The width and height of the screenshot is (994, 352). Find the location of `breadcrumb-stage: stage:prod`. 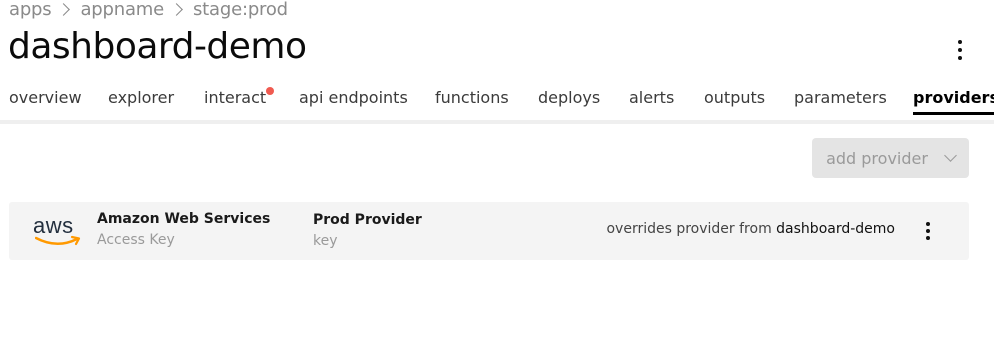

breadcrumb-stage: stage:prod is located at coordinates (240, 10).